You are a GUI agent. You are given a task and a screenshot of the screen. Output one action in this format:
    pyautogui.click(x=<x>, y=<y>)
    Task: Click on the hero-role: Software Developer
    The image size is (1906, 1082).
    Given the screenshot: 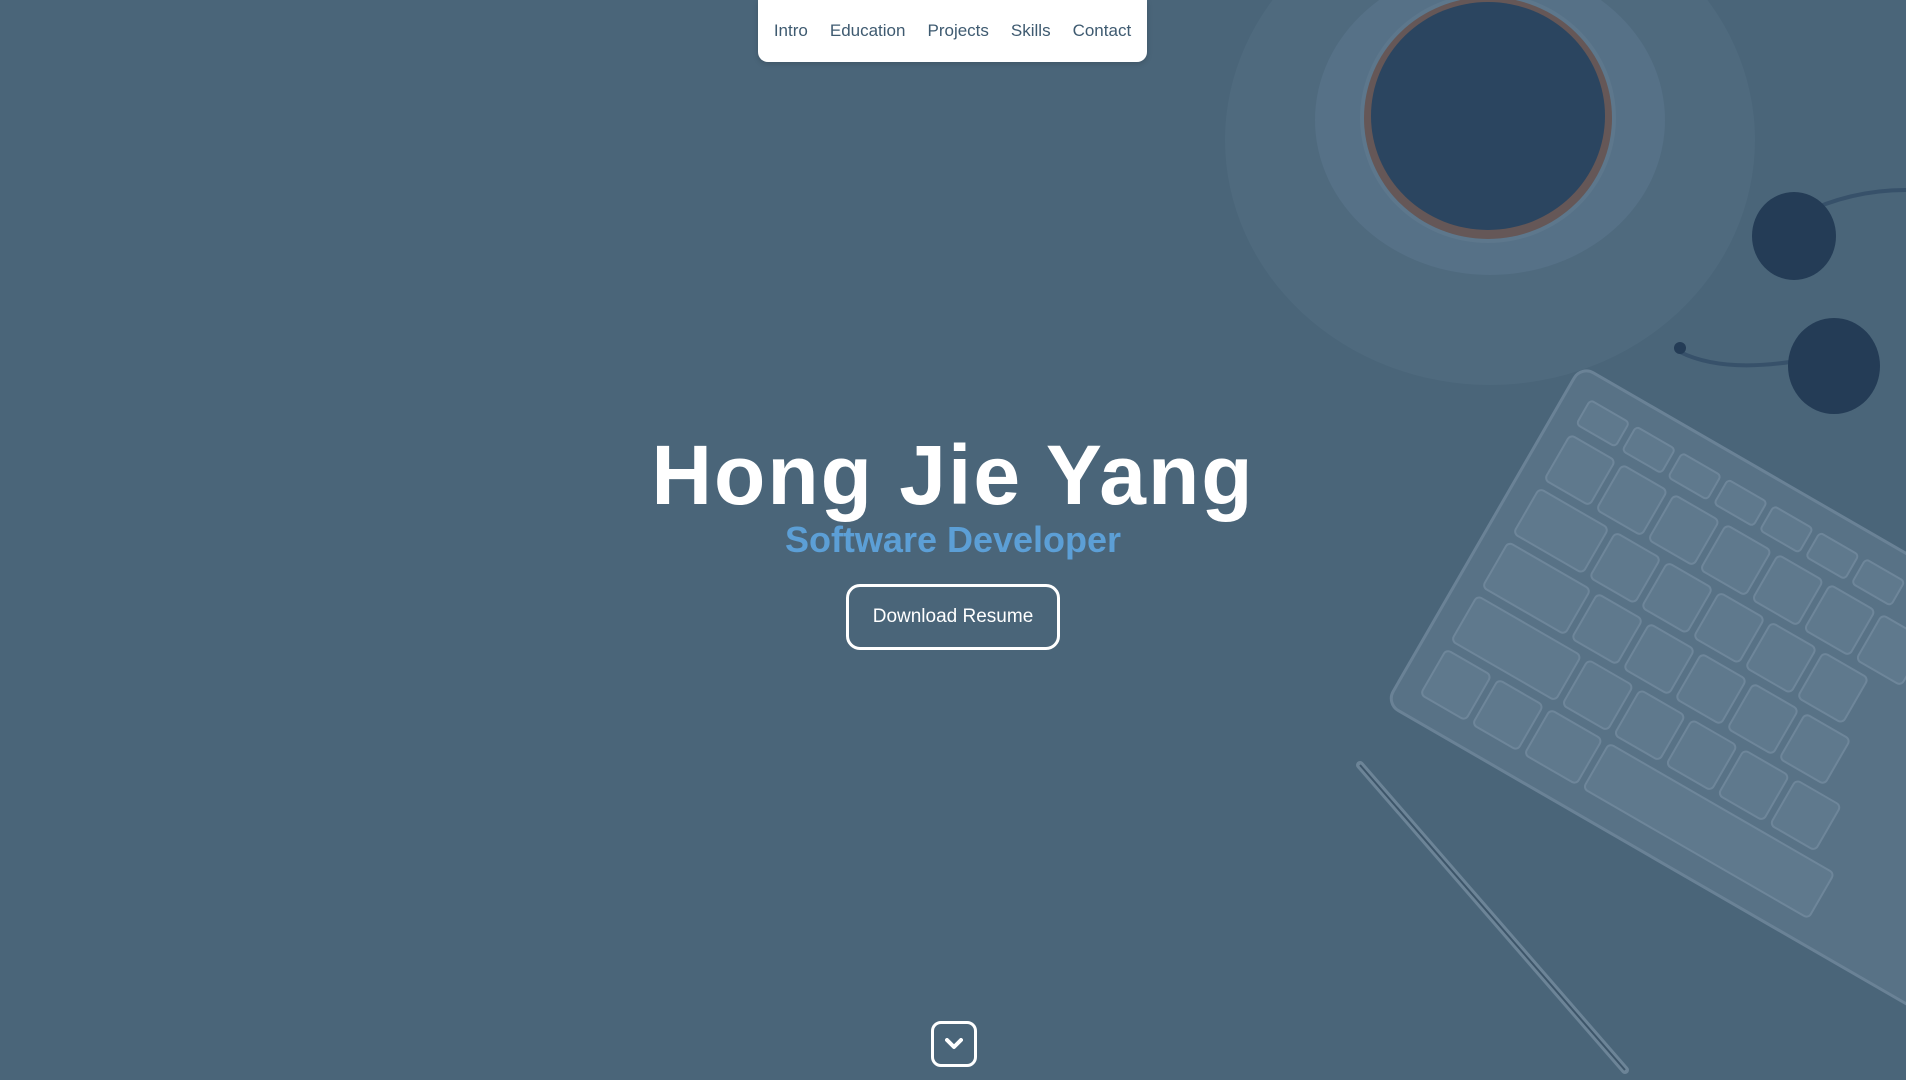 What is the action you would take?
    pyautogui.click(x=953, y=539)
    